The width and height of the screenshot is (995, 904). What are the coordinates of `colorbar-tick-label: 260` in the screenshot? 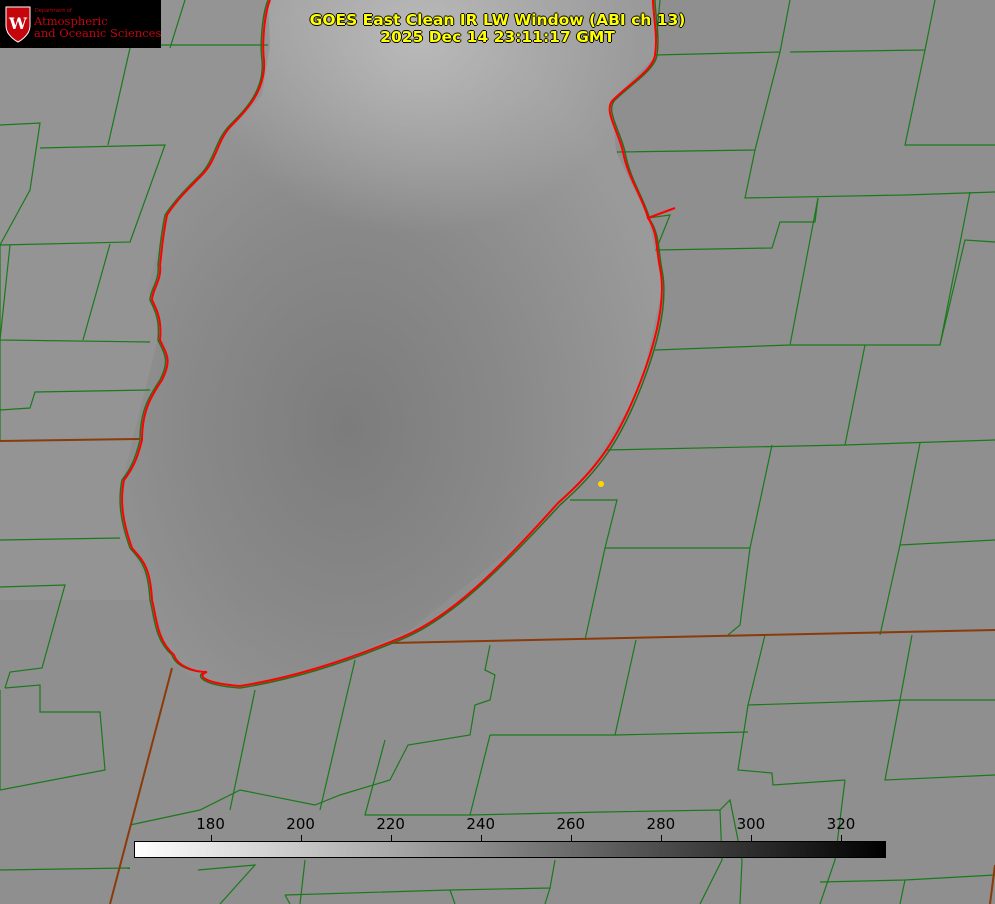 It's located at (571, 824).